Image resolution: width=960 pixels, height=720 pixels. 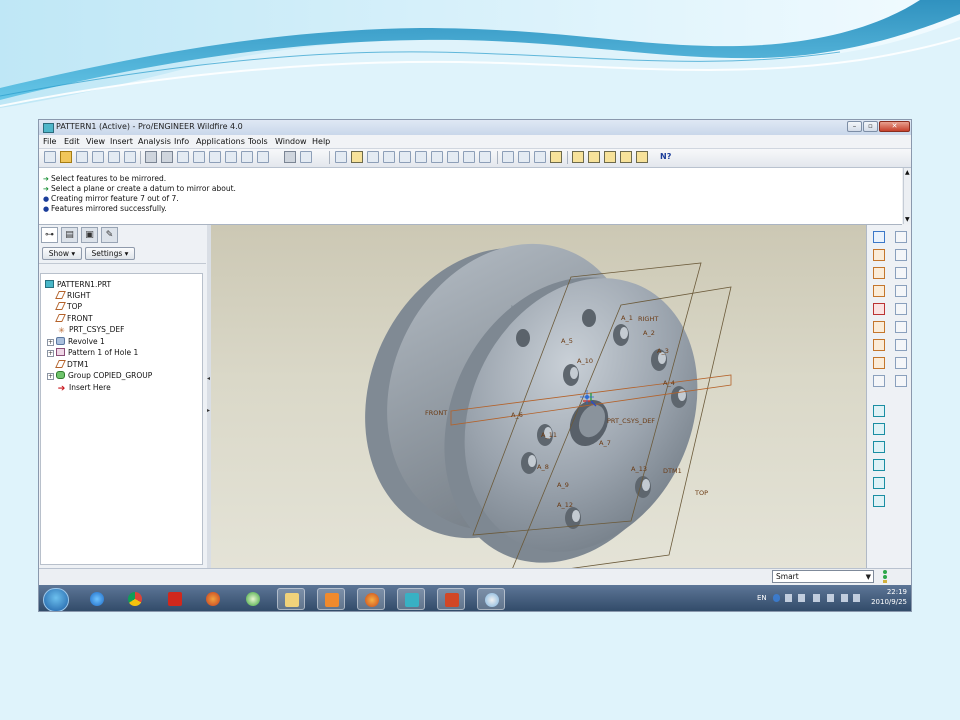 What do you see at coordinates (247, 157) in the screenshot?
I see `regenerate-icon` at bounding box center [247, 157].